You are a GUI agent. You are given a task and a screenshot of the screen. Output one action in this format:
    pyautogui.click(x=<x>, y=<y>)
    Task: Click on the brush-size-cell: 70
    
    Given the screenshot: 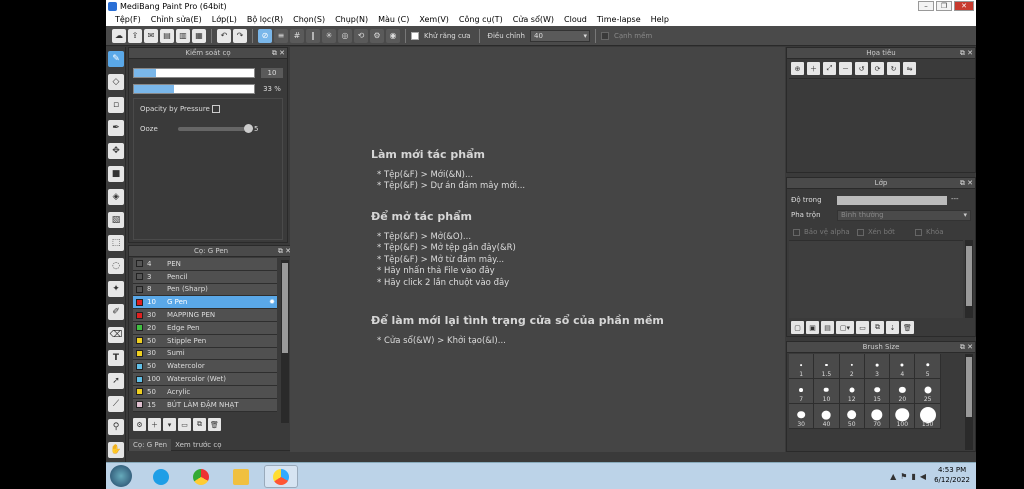 What is the action you would take?
    pyautogui.click(x=877, y=416)
    